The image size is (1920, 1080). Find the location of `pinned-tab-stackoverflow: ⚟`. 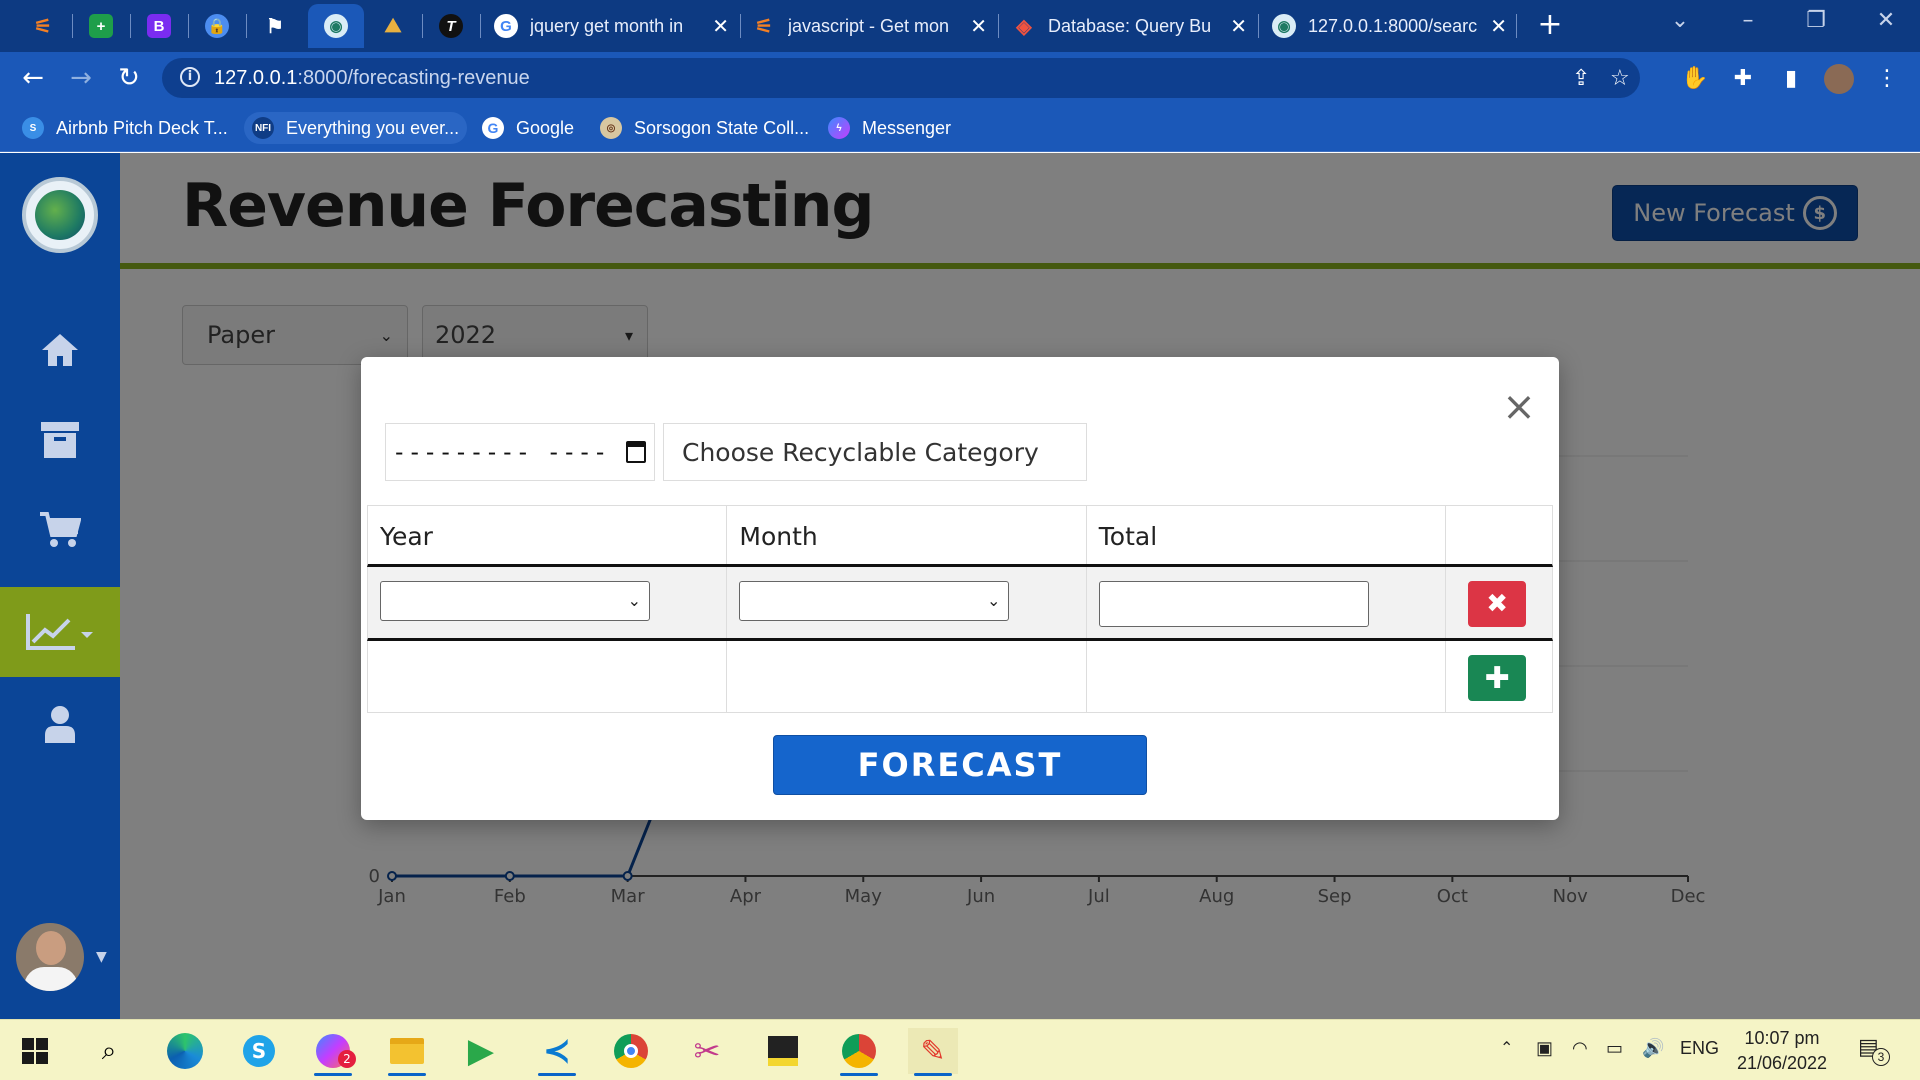

pinned-tab-stackoverflow: ⚟ is located at coordinates (43, 26).